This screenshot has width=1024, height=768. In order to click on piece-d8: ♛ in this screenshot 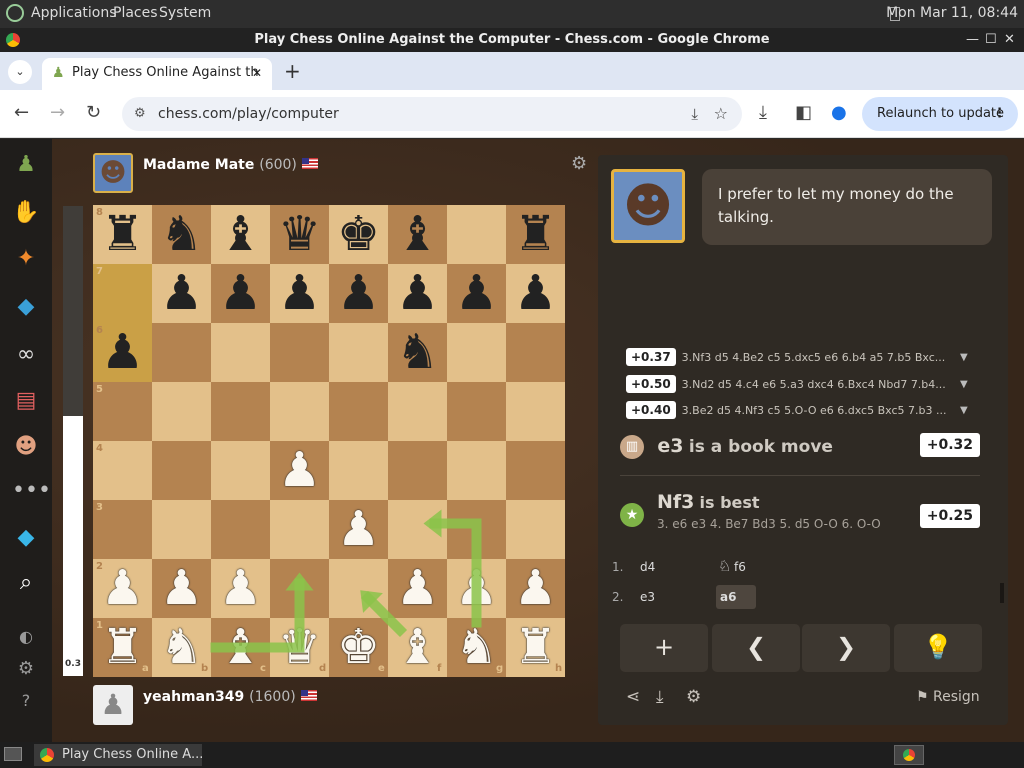, I will do `click(299, 234)`.